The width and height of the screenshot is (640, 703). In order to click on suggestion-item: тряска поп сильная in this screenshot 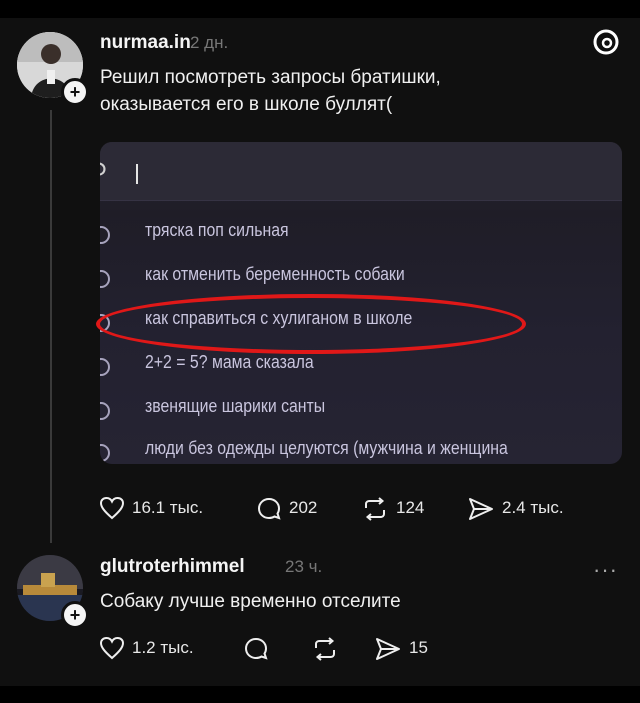, I will do `click(361, 235)`.